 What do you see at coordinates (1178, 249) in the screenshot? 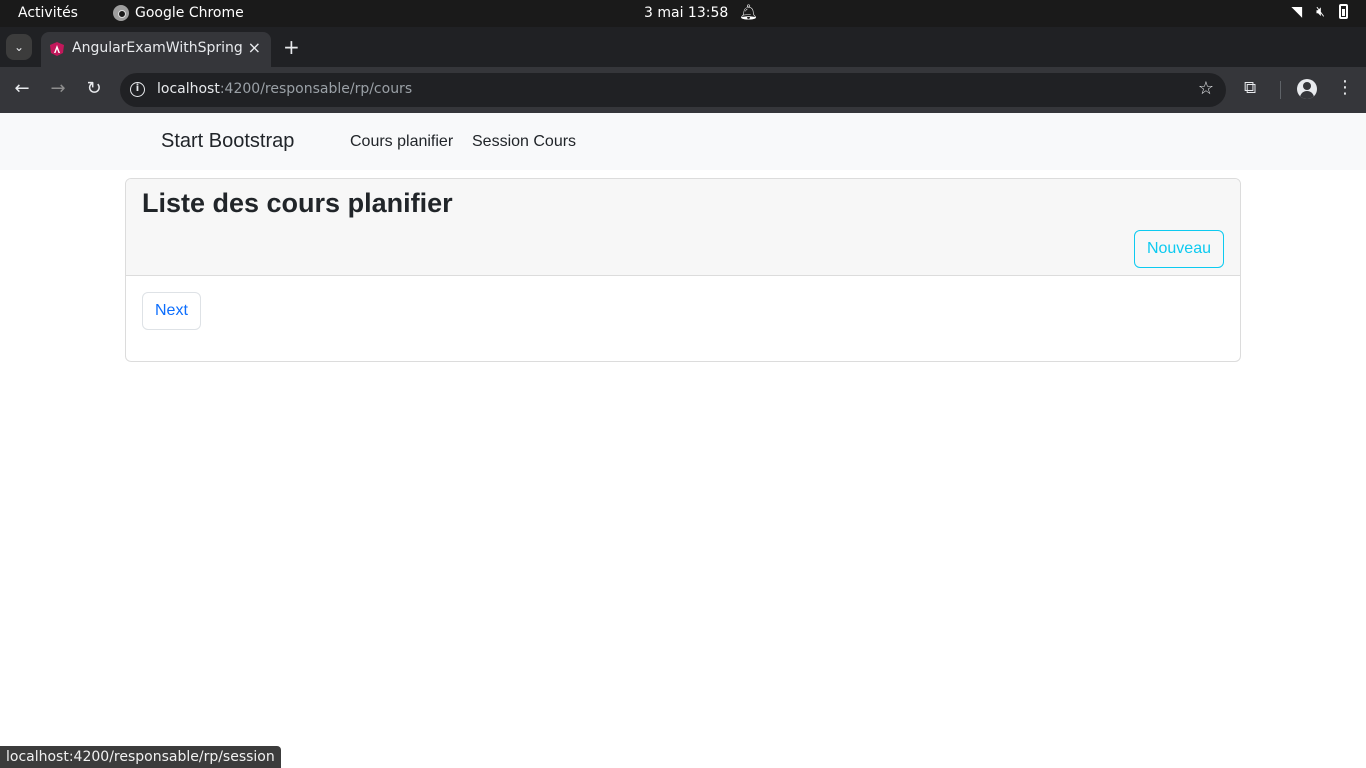
I see `nouveau-button: Nouveau` at bounding box center [1178, 249].